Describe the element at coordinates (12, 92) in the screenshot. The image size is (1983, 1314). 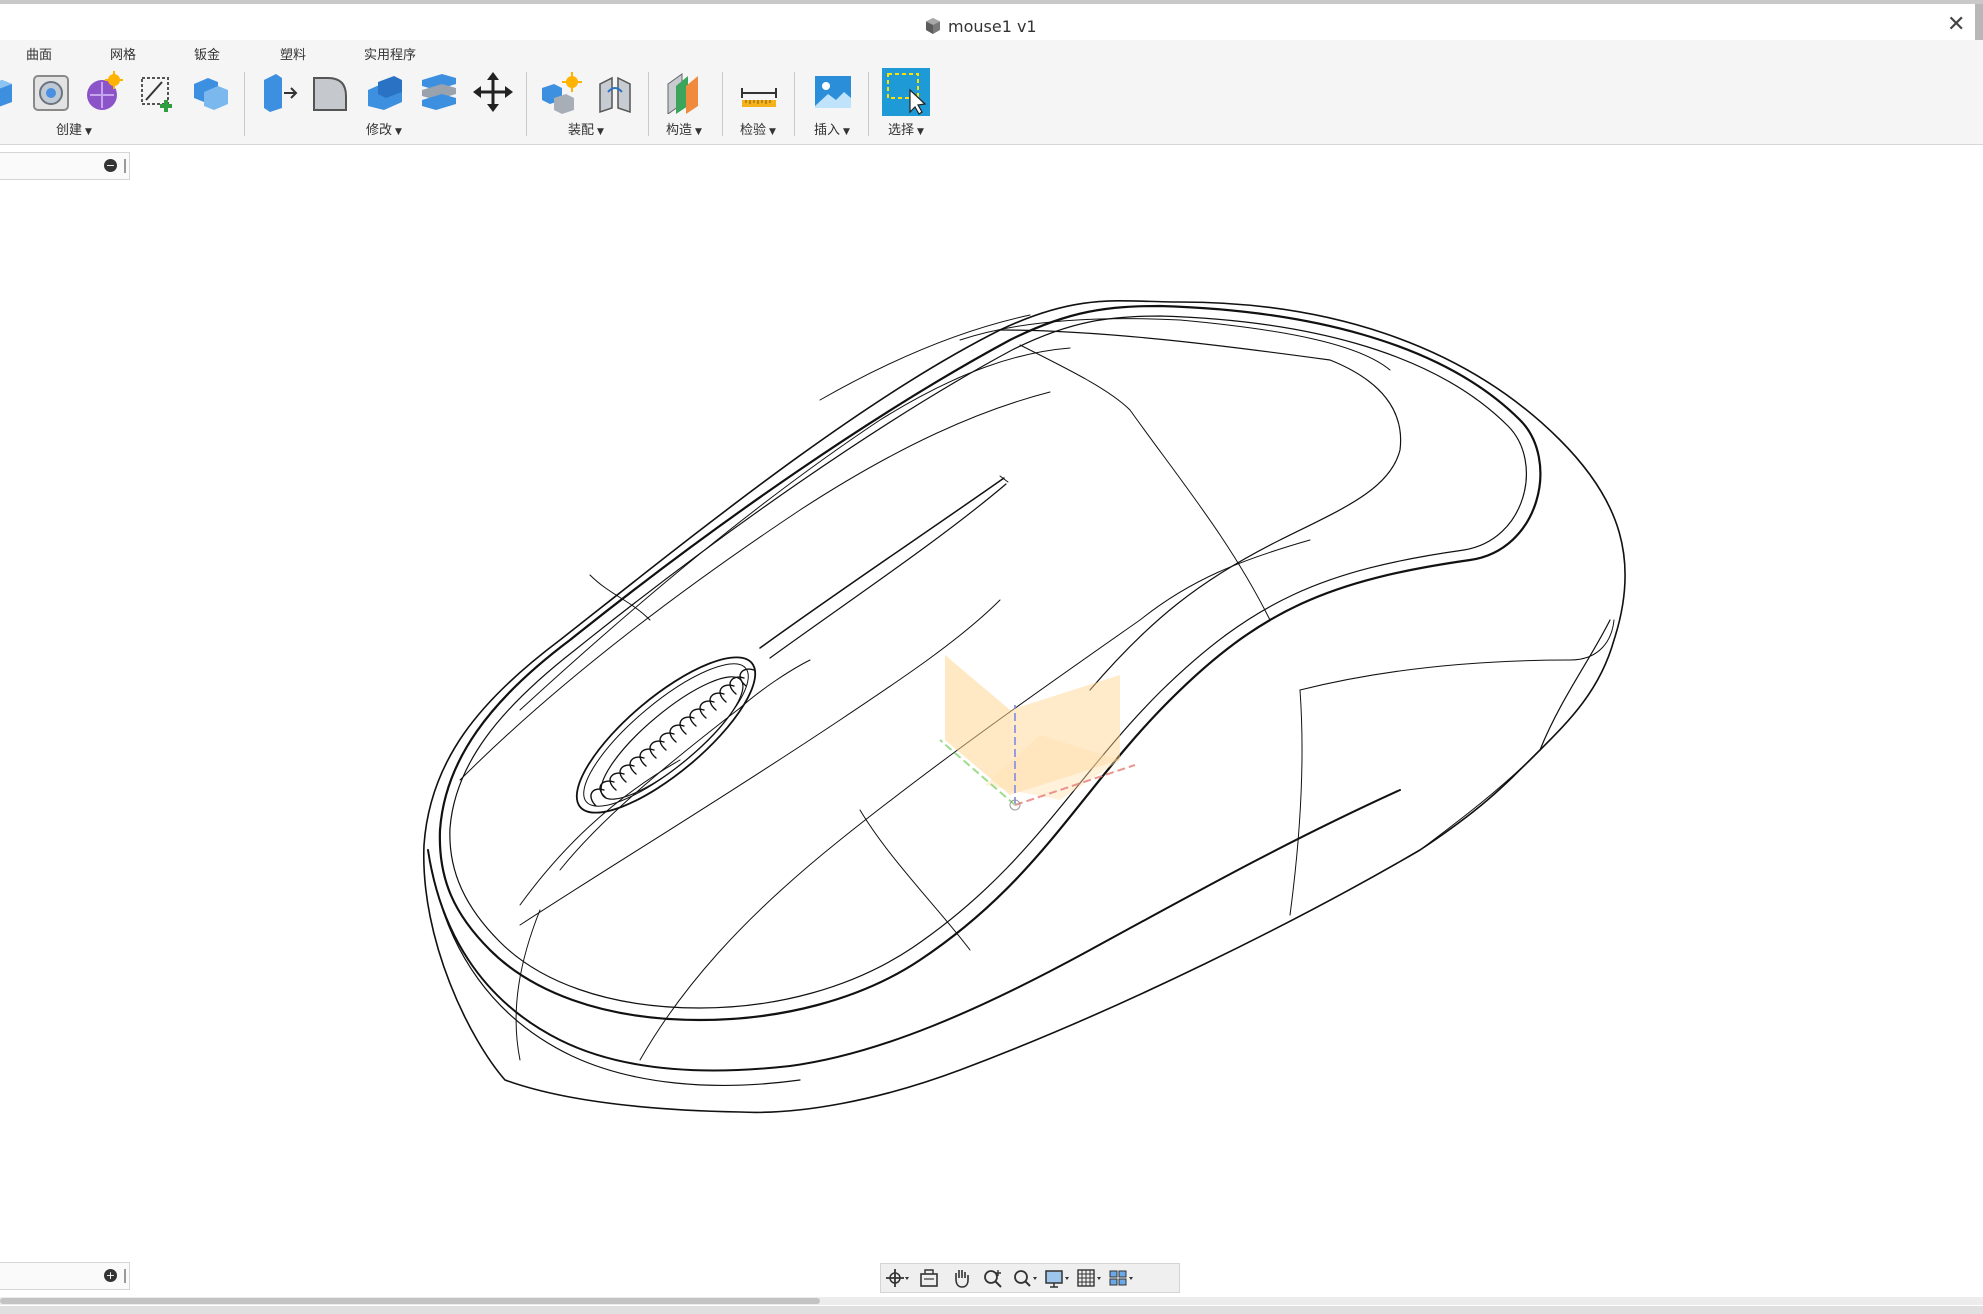
I see `extrude-icon` at that location.